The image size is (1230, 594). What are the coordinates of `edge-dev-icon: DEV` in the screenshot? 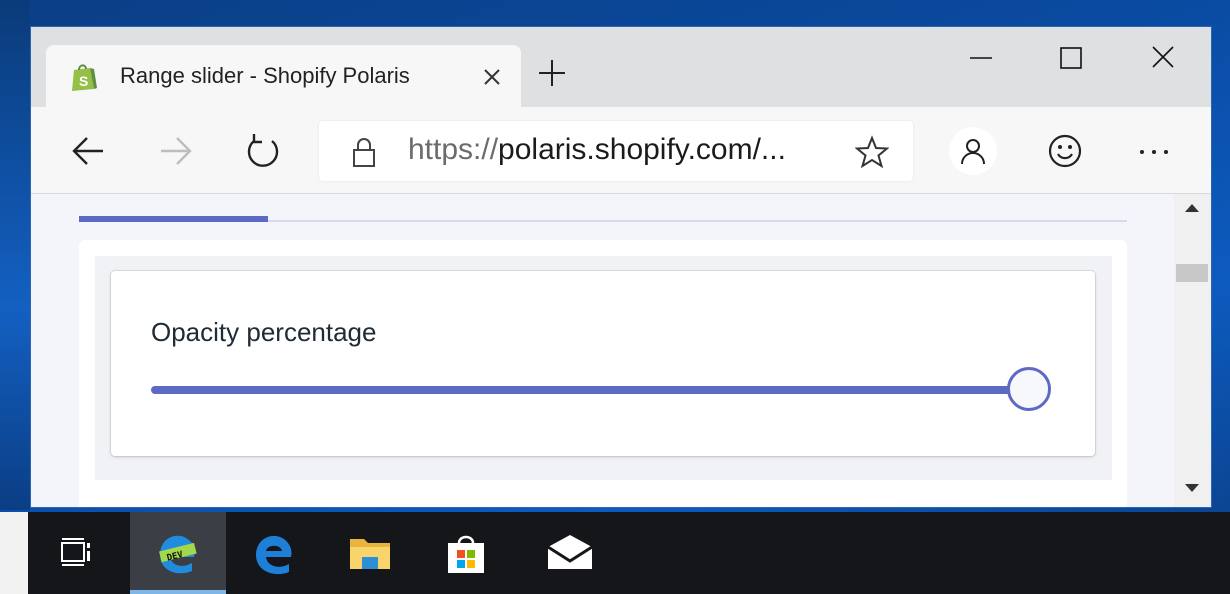 It's located at (178, 554).